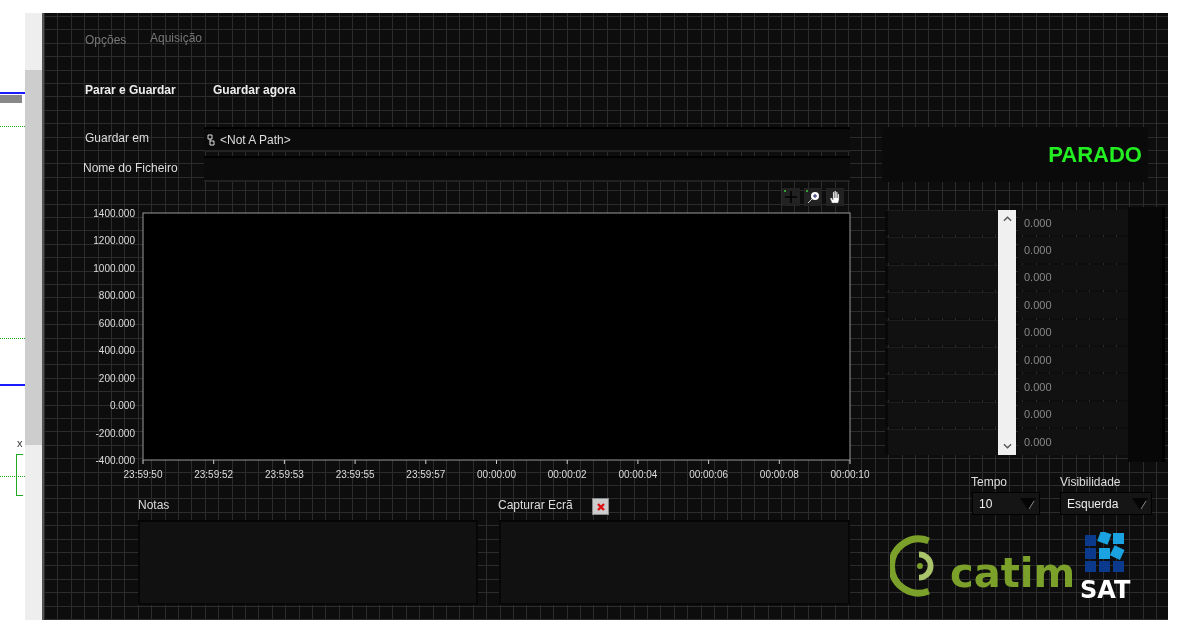  I want to click on path-icon, so click(211, 139).